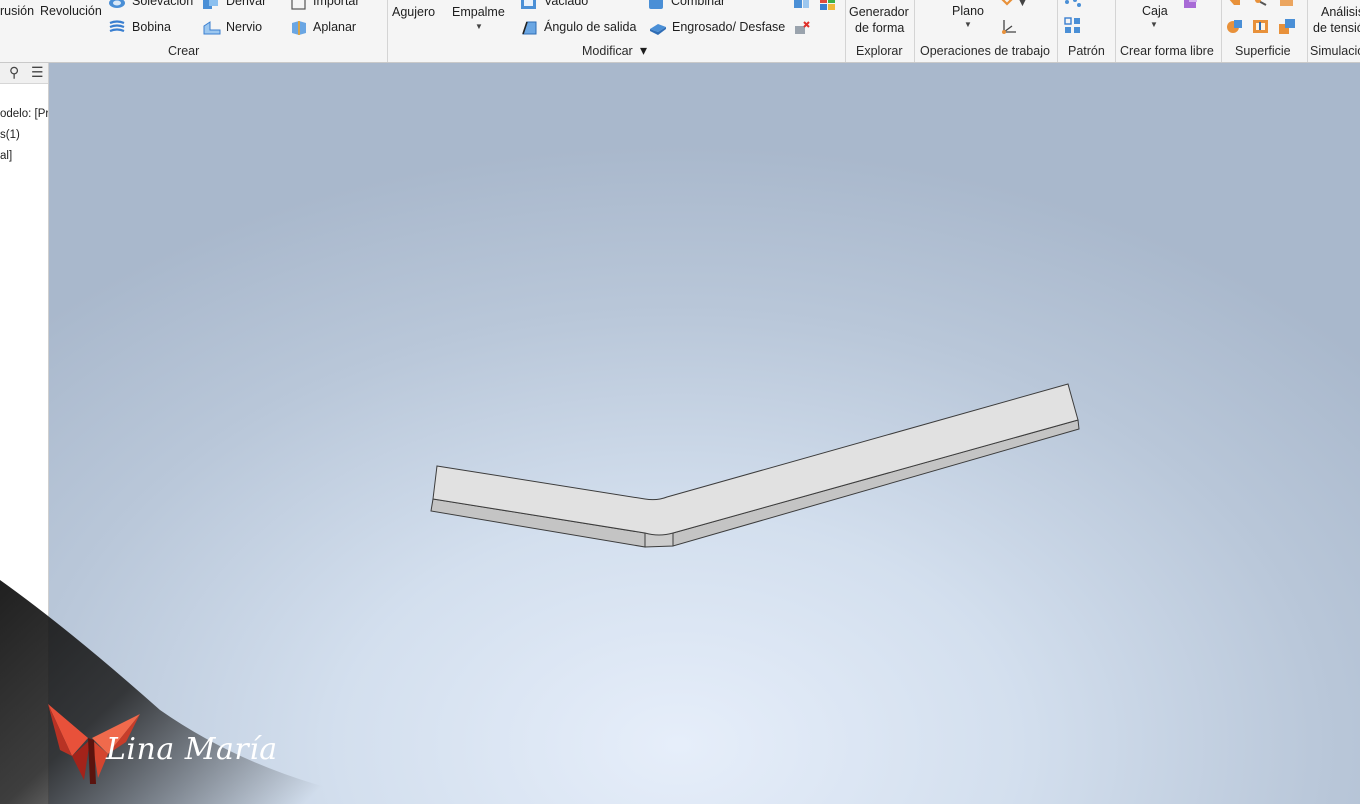  I want to click on browser-tree-item: s(1), so click(10, 135).